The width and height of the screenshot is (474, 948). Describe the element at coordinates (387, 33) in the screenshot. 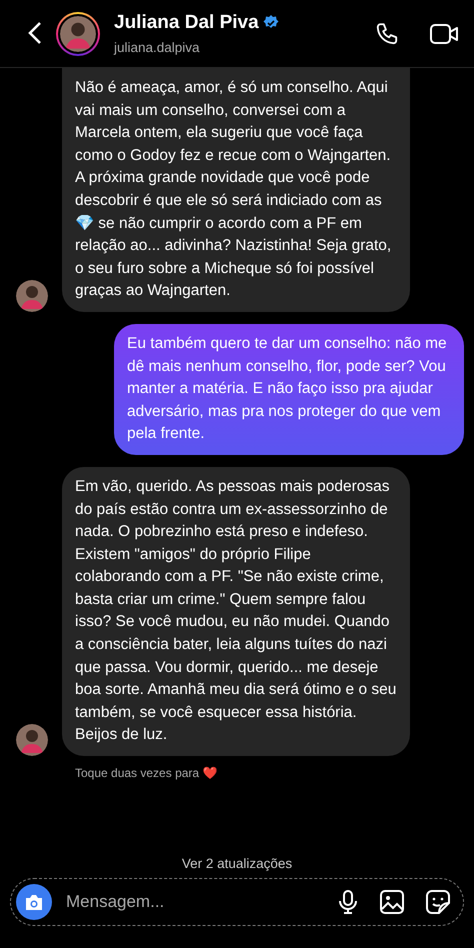

I see `phone-icon` at that location.